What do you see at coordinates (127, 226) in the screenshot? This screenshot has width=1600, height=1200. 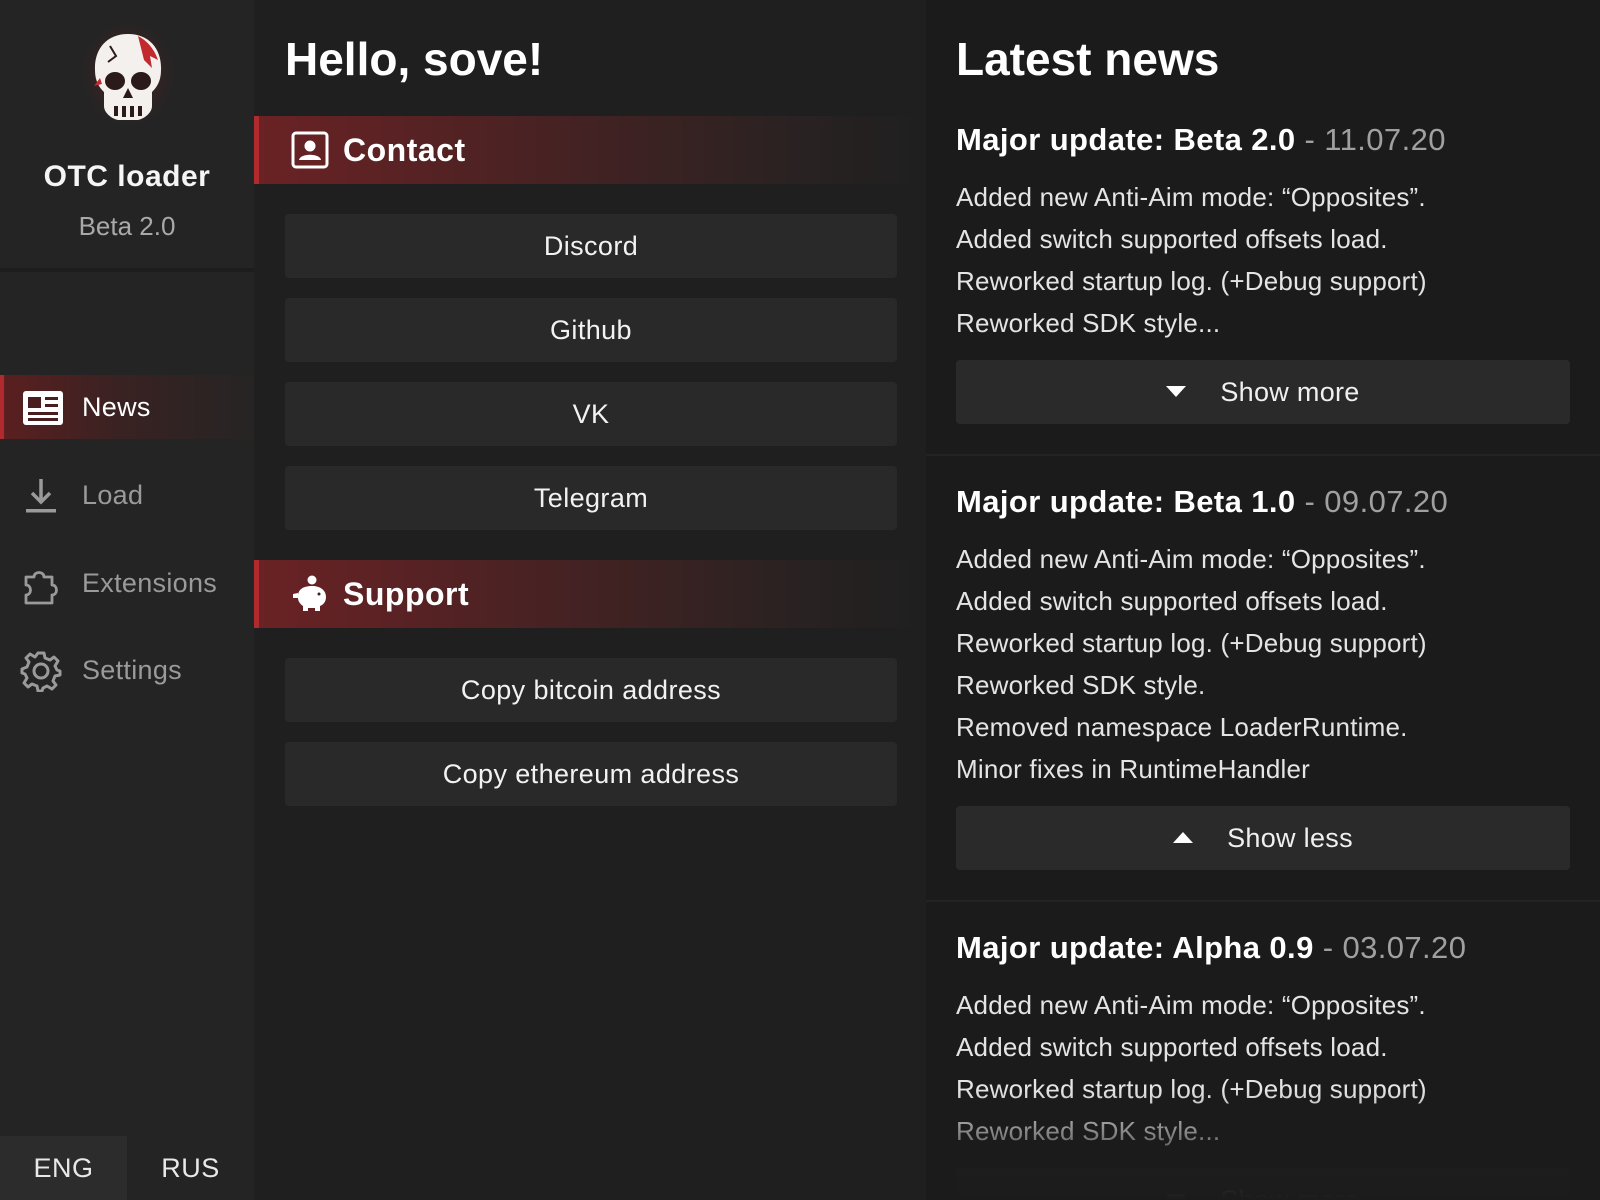 I see `app-version: Beta 2.0` at bounding box center [127, 226].